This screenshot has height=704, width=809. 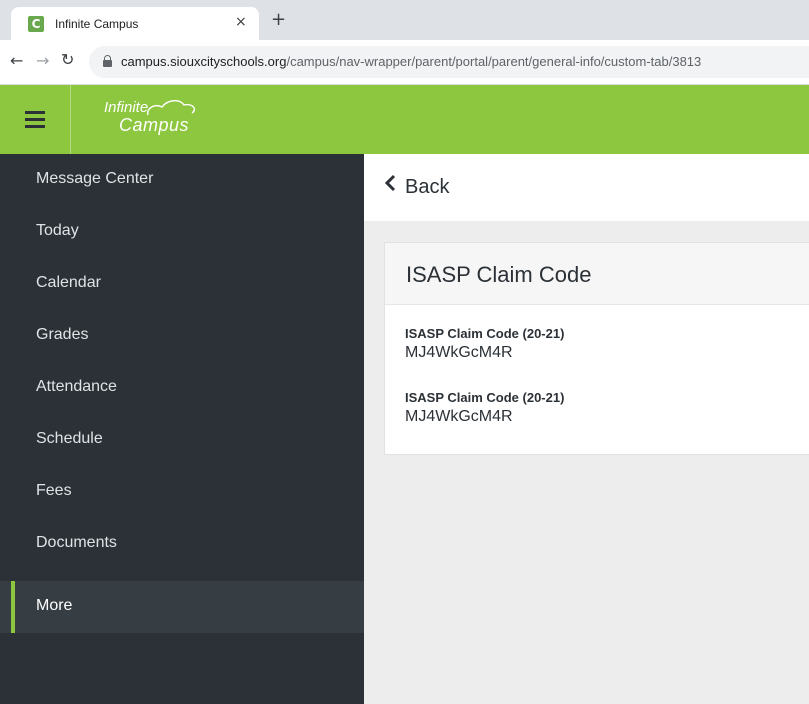 What do you see at coordinates (16, 60) in the screenshot?
I see `back-arrow-icon: ←` at bounding box center [16, 60].